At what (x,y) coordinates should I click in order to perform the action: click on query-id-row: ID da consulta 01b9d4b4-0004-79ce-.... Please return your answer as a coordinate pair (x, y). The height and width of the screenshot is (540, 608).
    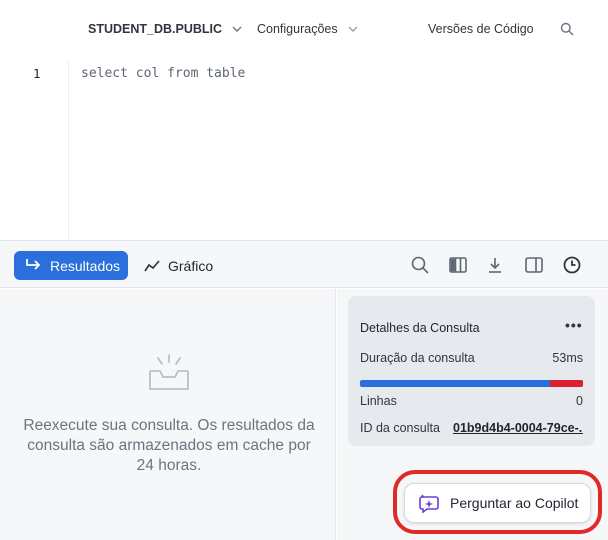
    Looking at the image, I should click on (471, 428).